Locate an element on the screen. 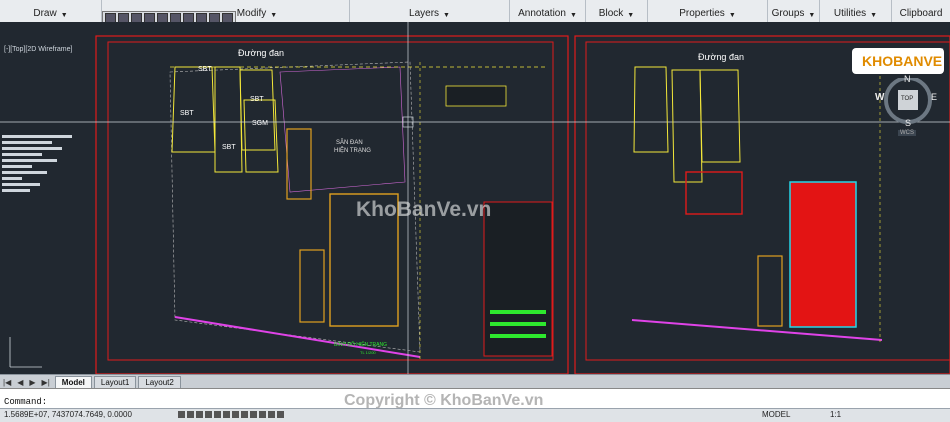  viewcube-top: TOP is located at coordinates (907, 99).